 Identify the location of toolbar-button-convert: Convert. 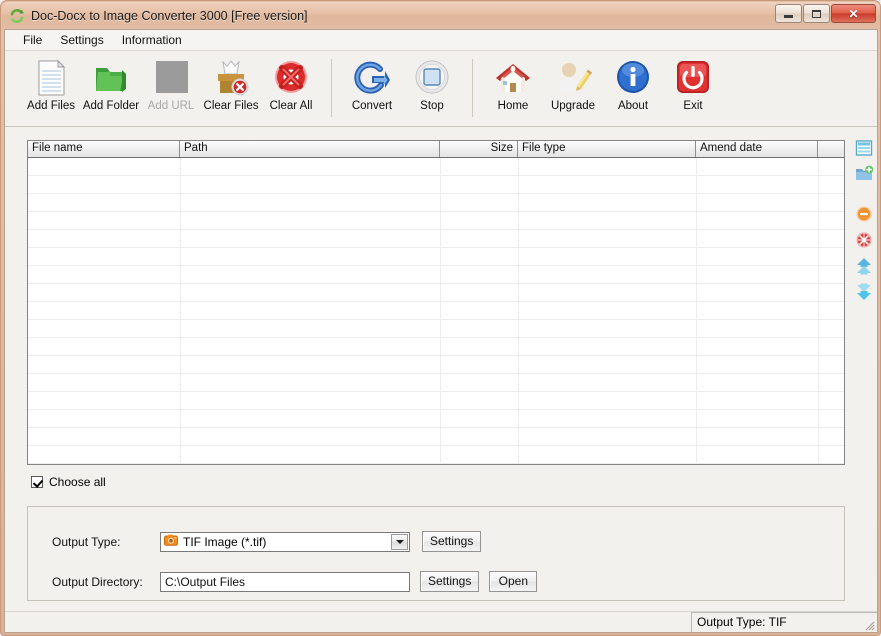
(372, 83).